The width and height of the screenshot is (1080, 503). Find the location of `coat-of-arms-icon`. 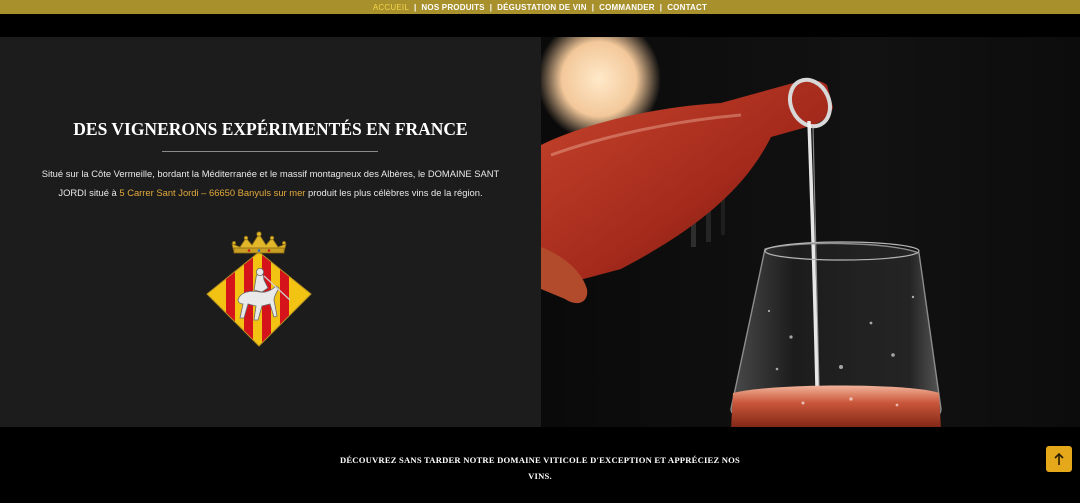

coat-of-arms-icon is located at coordinates (259, 289).